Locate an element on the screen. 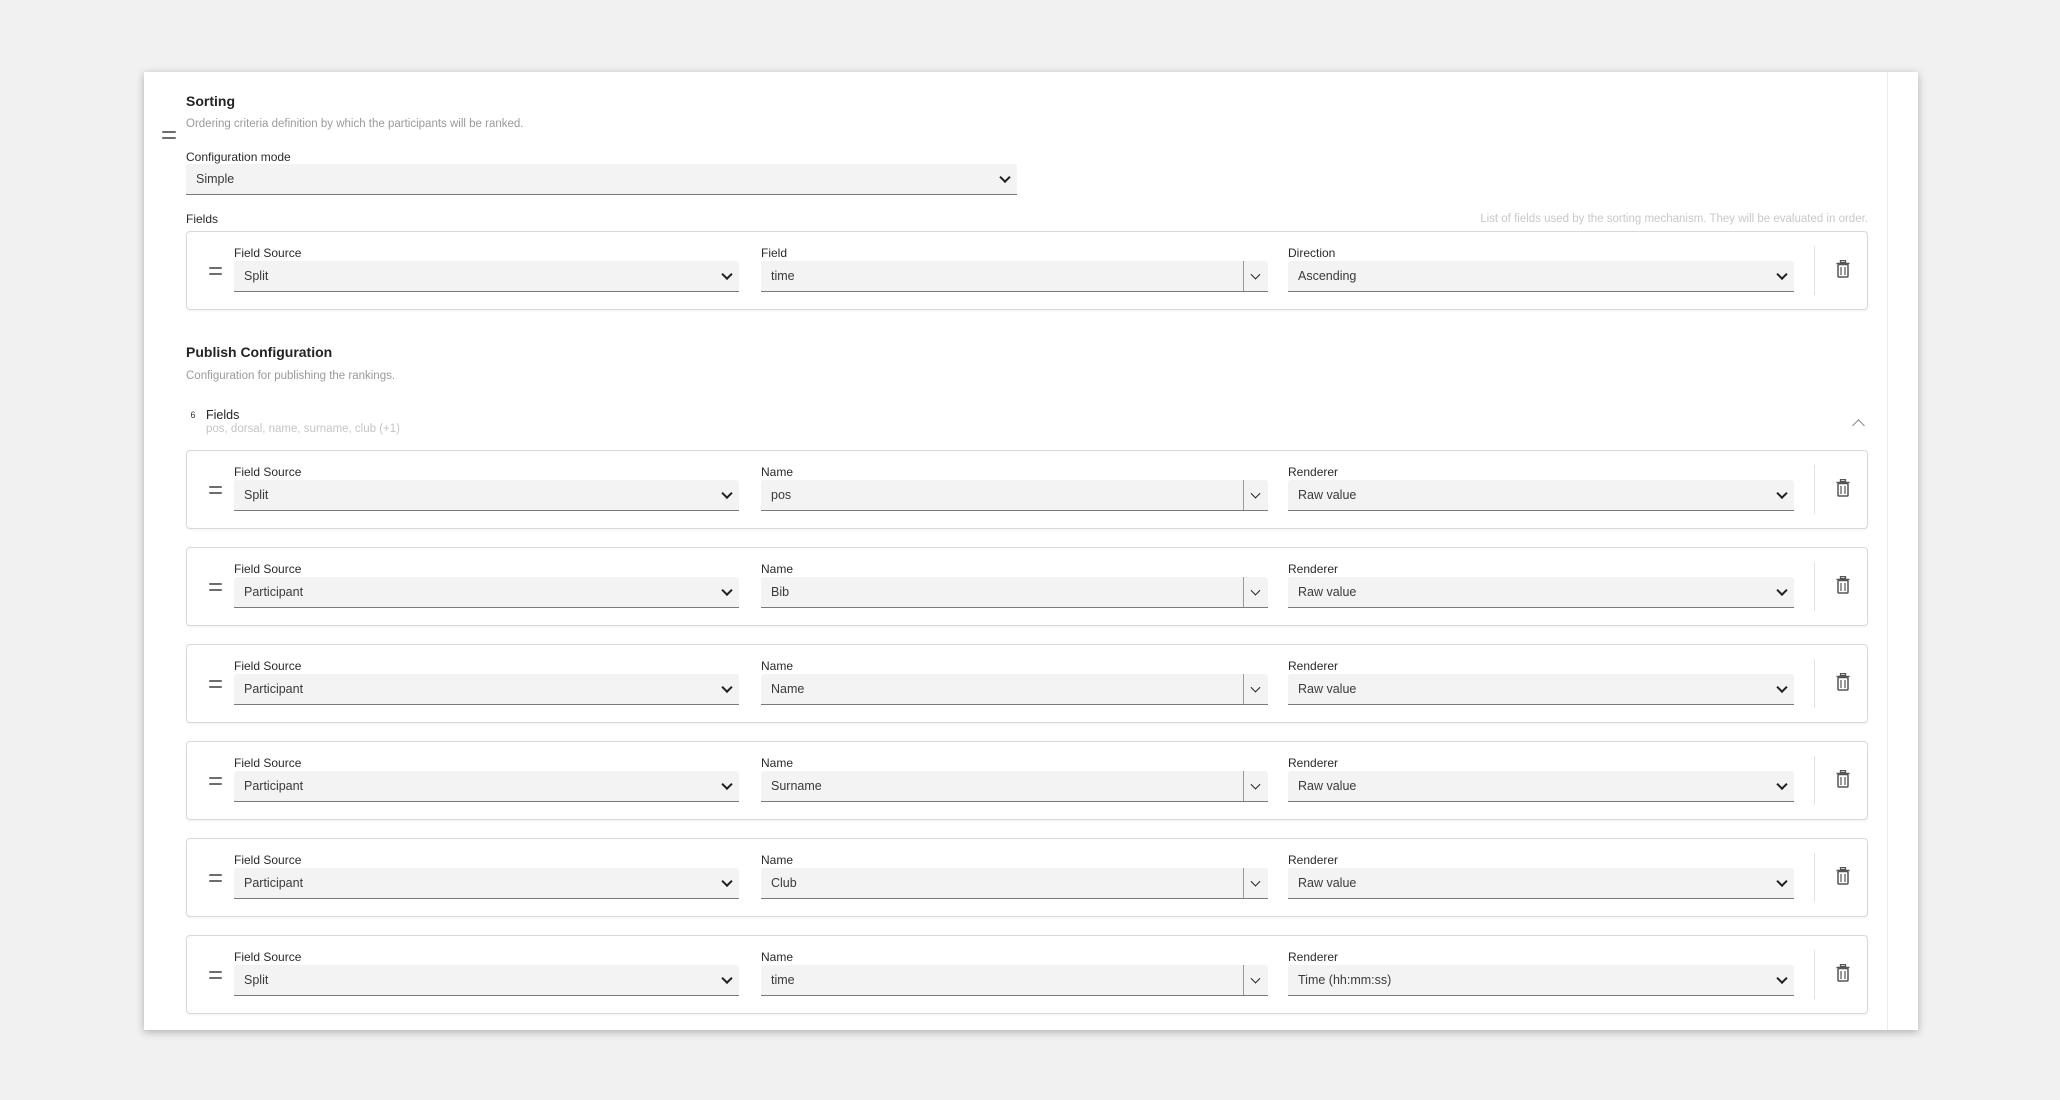  direction-label: Direction is located at coordinates (1312, 253).